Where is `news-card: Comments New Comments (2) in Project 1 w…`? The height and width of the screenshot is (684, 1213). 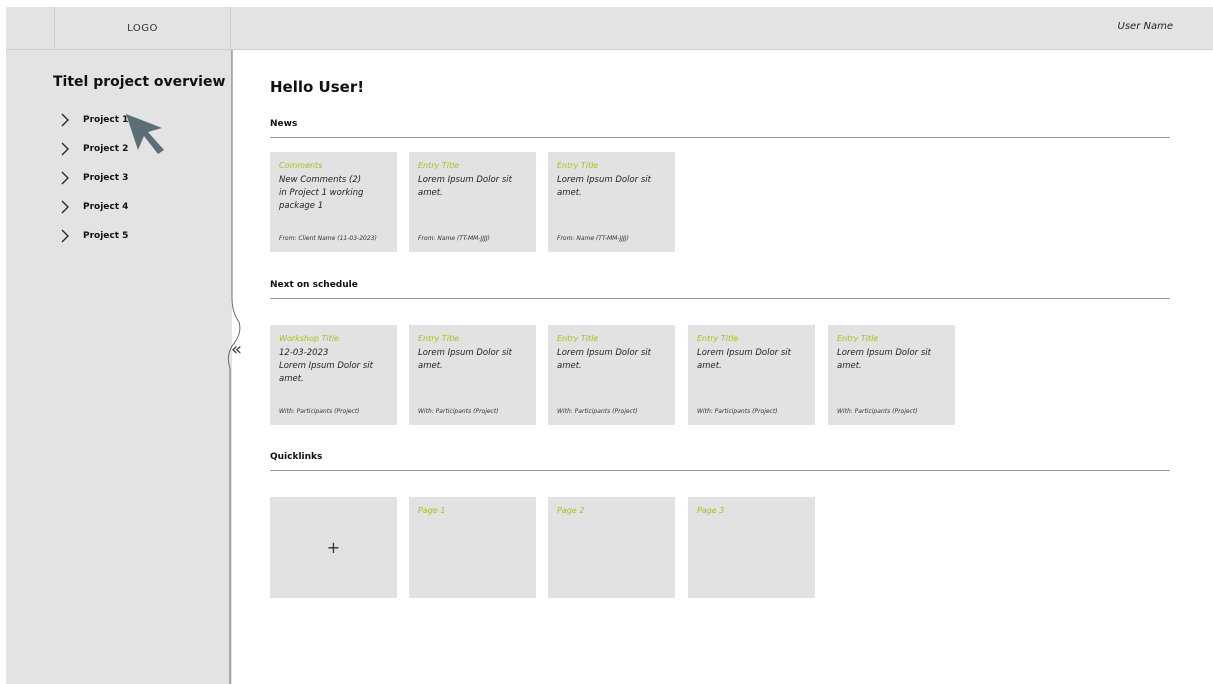 news-card: Comments New Comments (2) in Project 1 w… is located at coordinates (333, 202).